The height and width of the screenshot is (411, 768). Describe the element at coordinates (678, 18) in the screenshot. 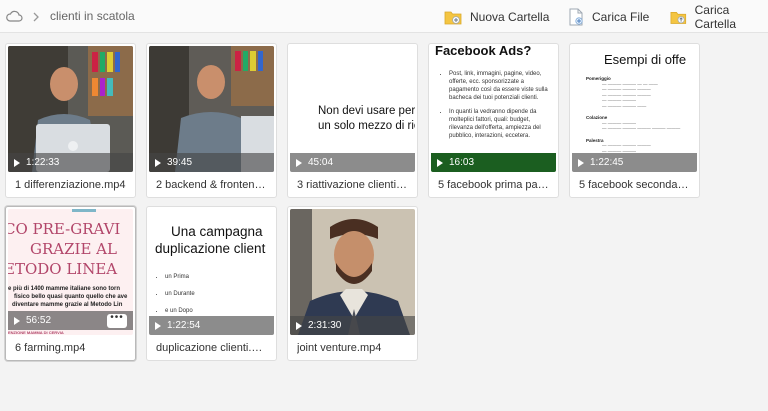

I see `upload-folder-icon` at that location.